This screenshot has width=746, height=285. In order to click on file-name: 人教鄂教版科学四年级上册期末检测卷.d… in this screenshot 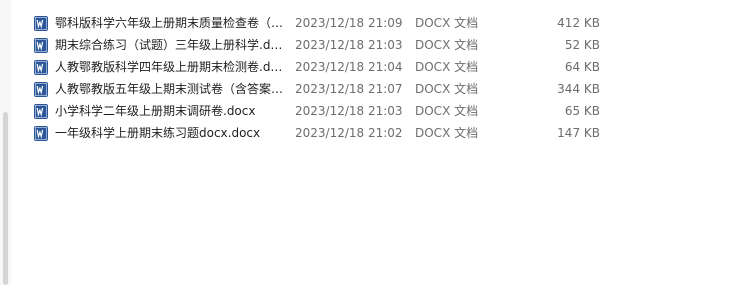, I will do `click(181, 67)`.